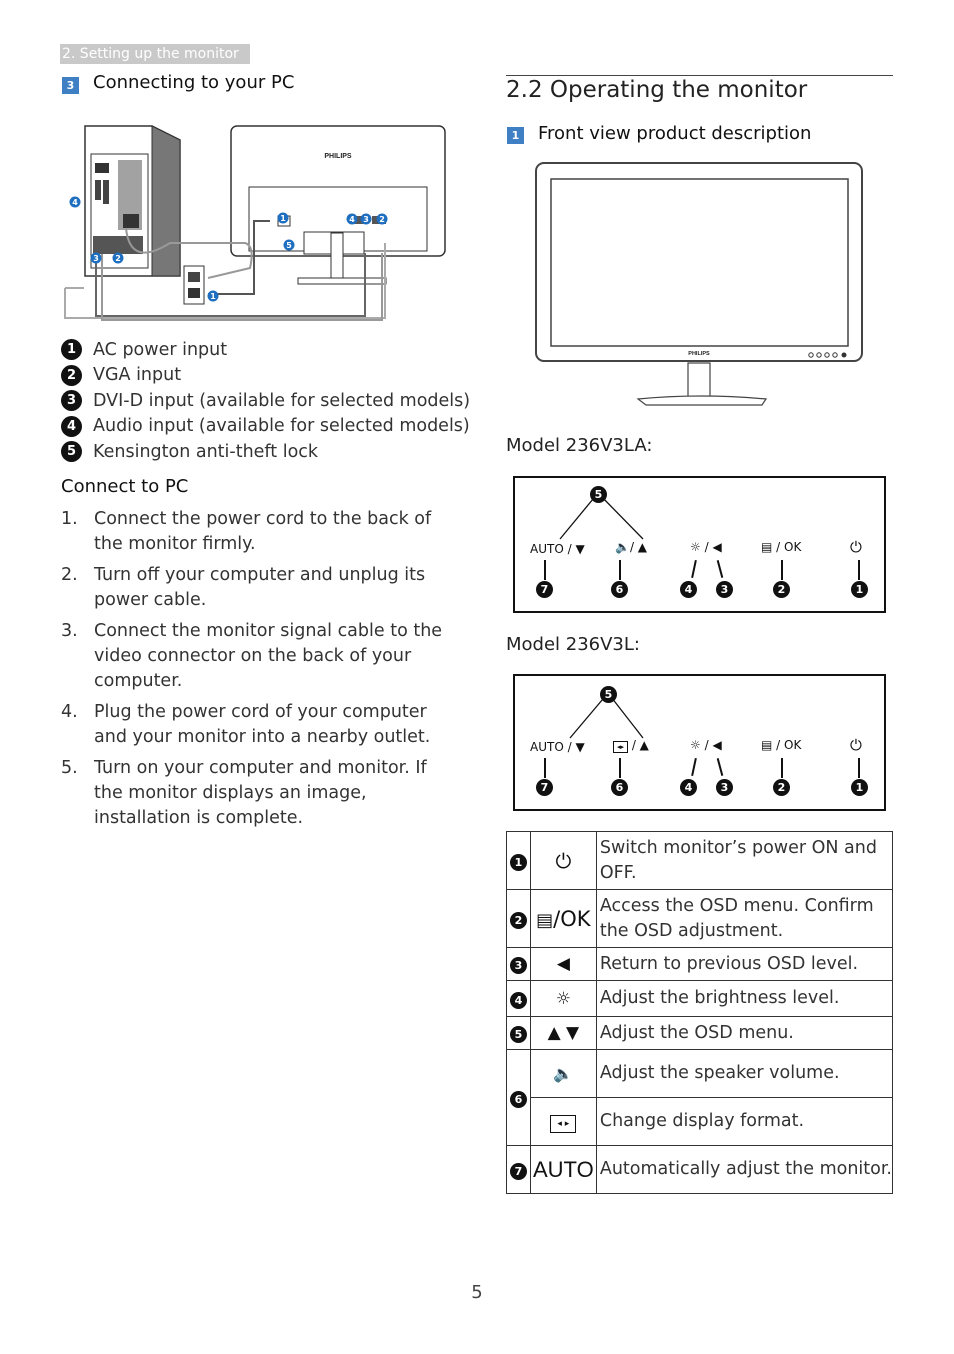 The height and width of the screenshot is (1354, 954). I want to click on connection-diagram: PHILIPS 4 3 2 1 1 5 4 3 2, so click(255, 223).